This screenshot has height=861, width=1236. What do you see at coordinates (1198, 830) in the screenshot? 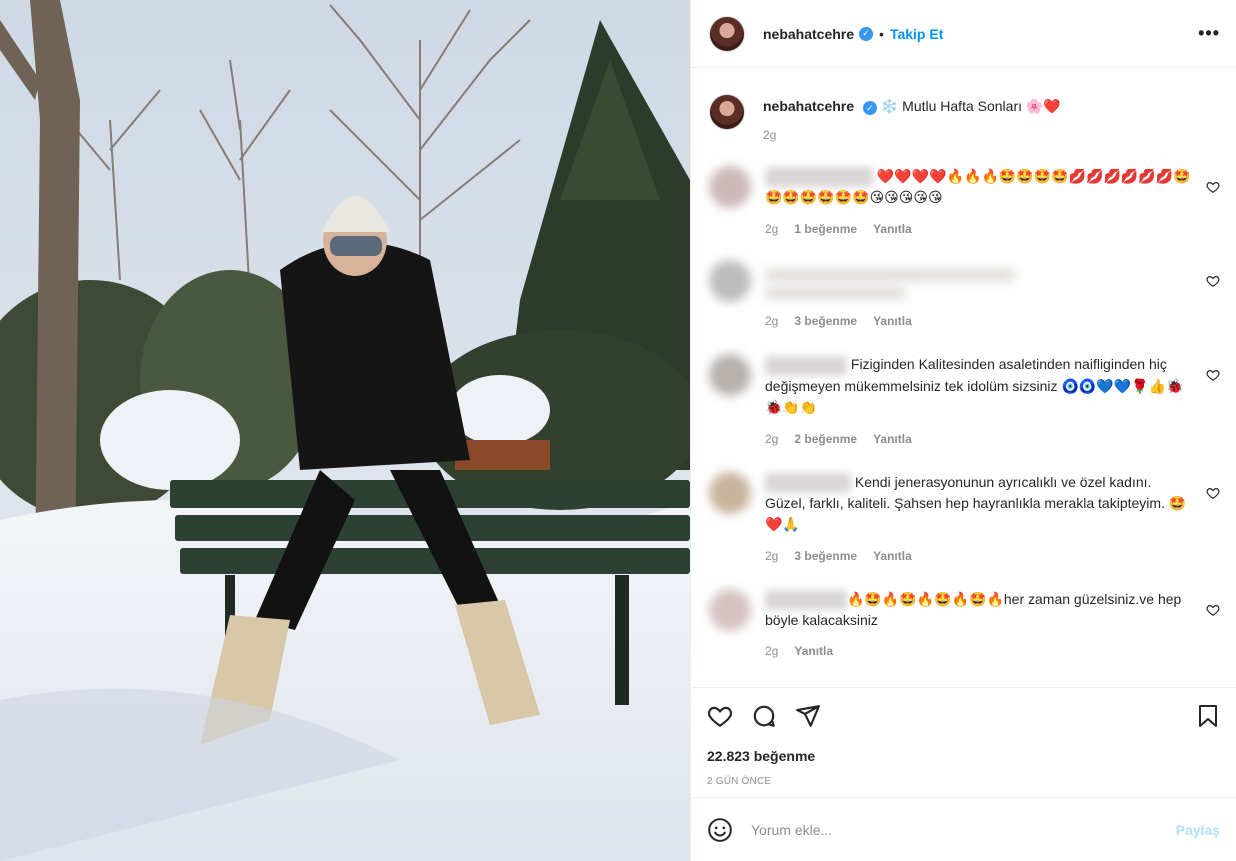
I see `post-comment-button: Paylaş` at bounding box center [1198, 830].